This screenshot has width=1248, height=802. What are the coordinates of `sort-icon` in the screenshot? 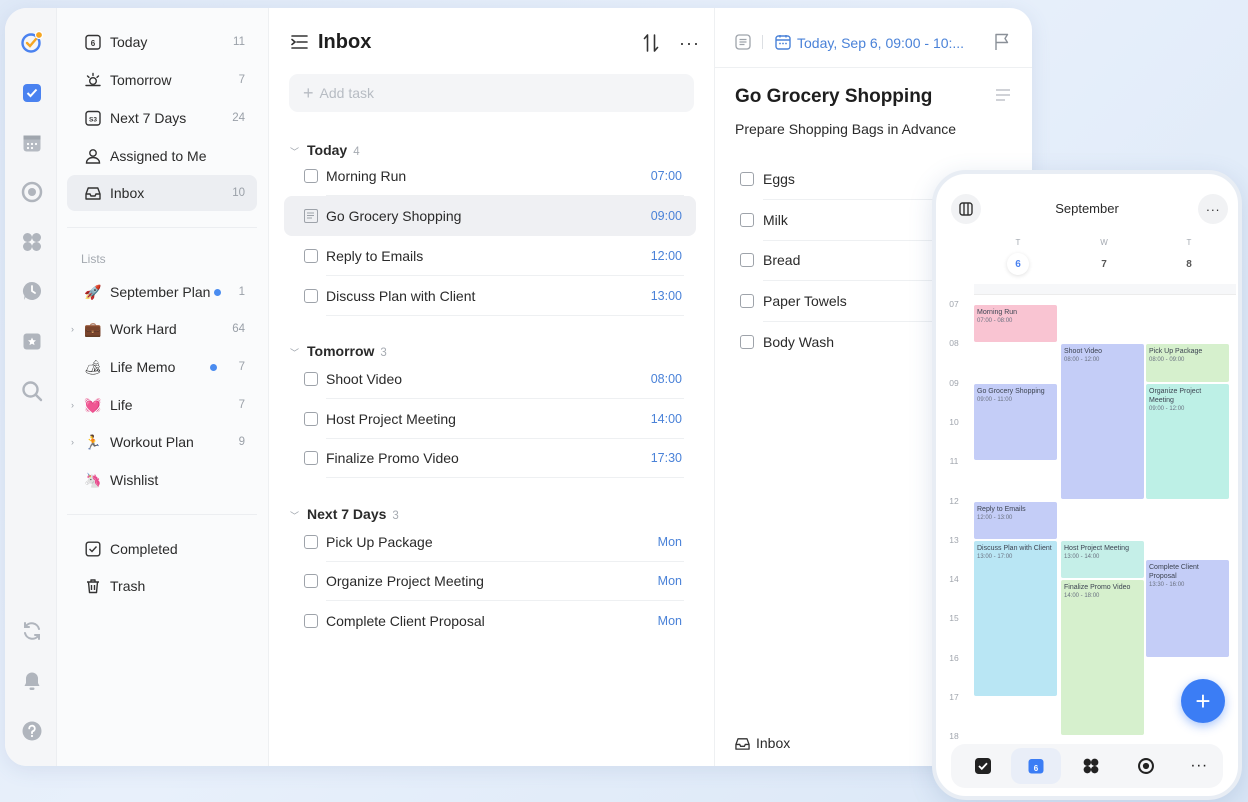 It's located at (651, 45).